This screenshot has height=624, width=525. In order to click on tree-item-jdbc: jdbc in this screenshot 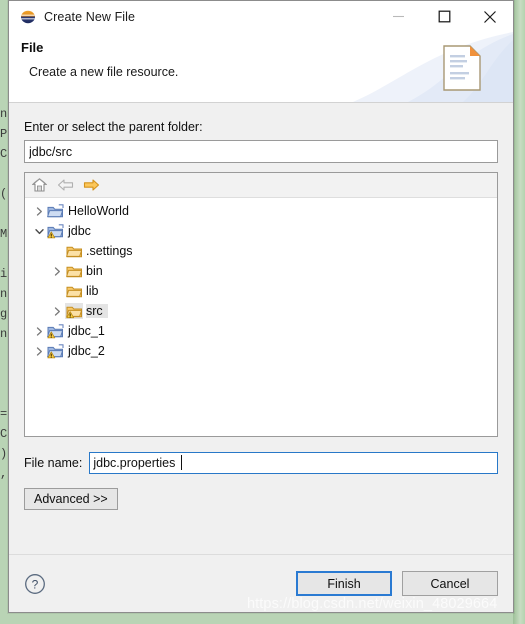, I will do `click(261, 231)`.